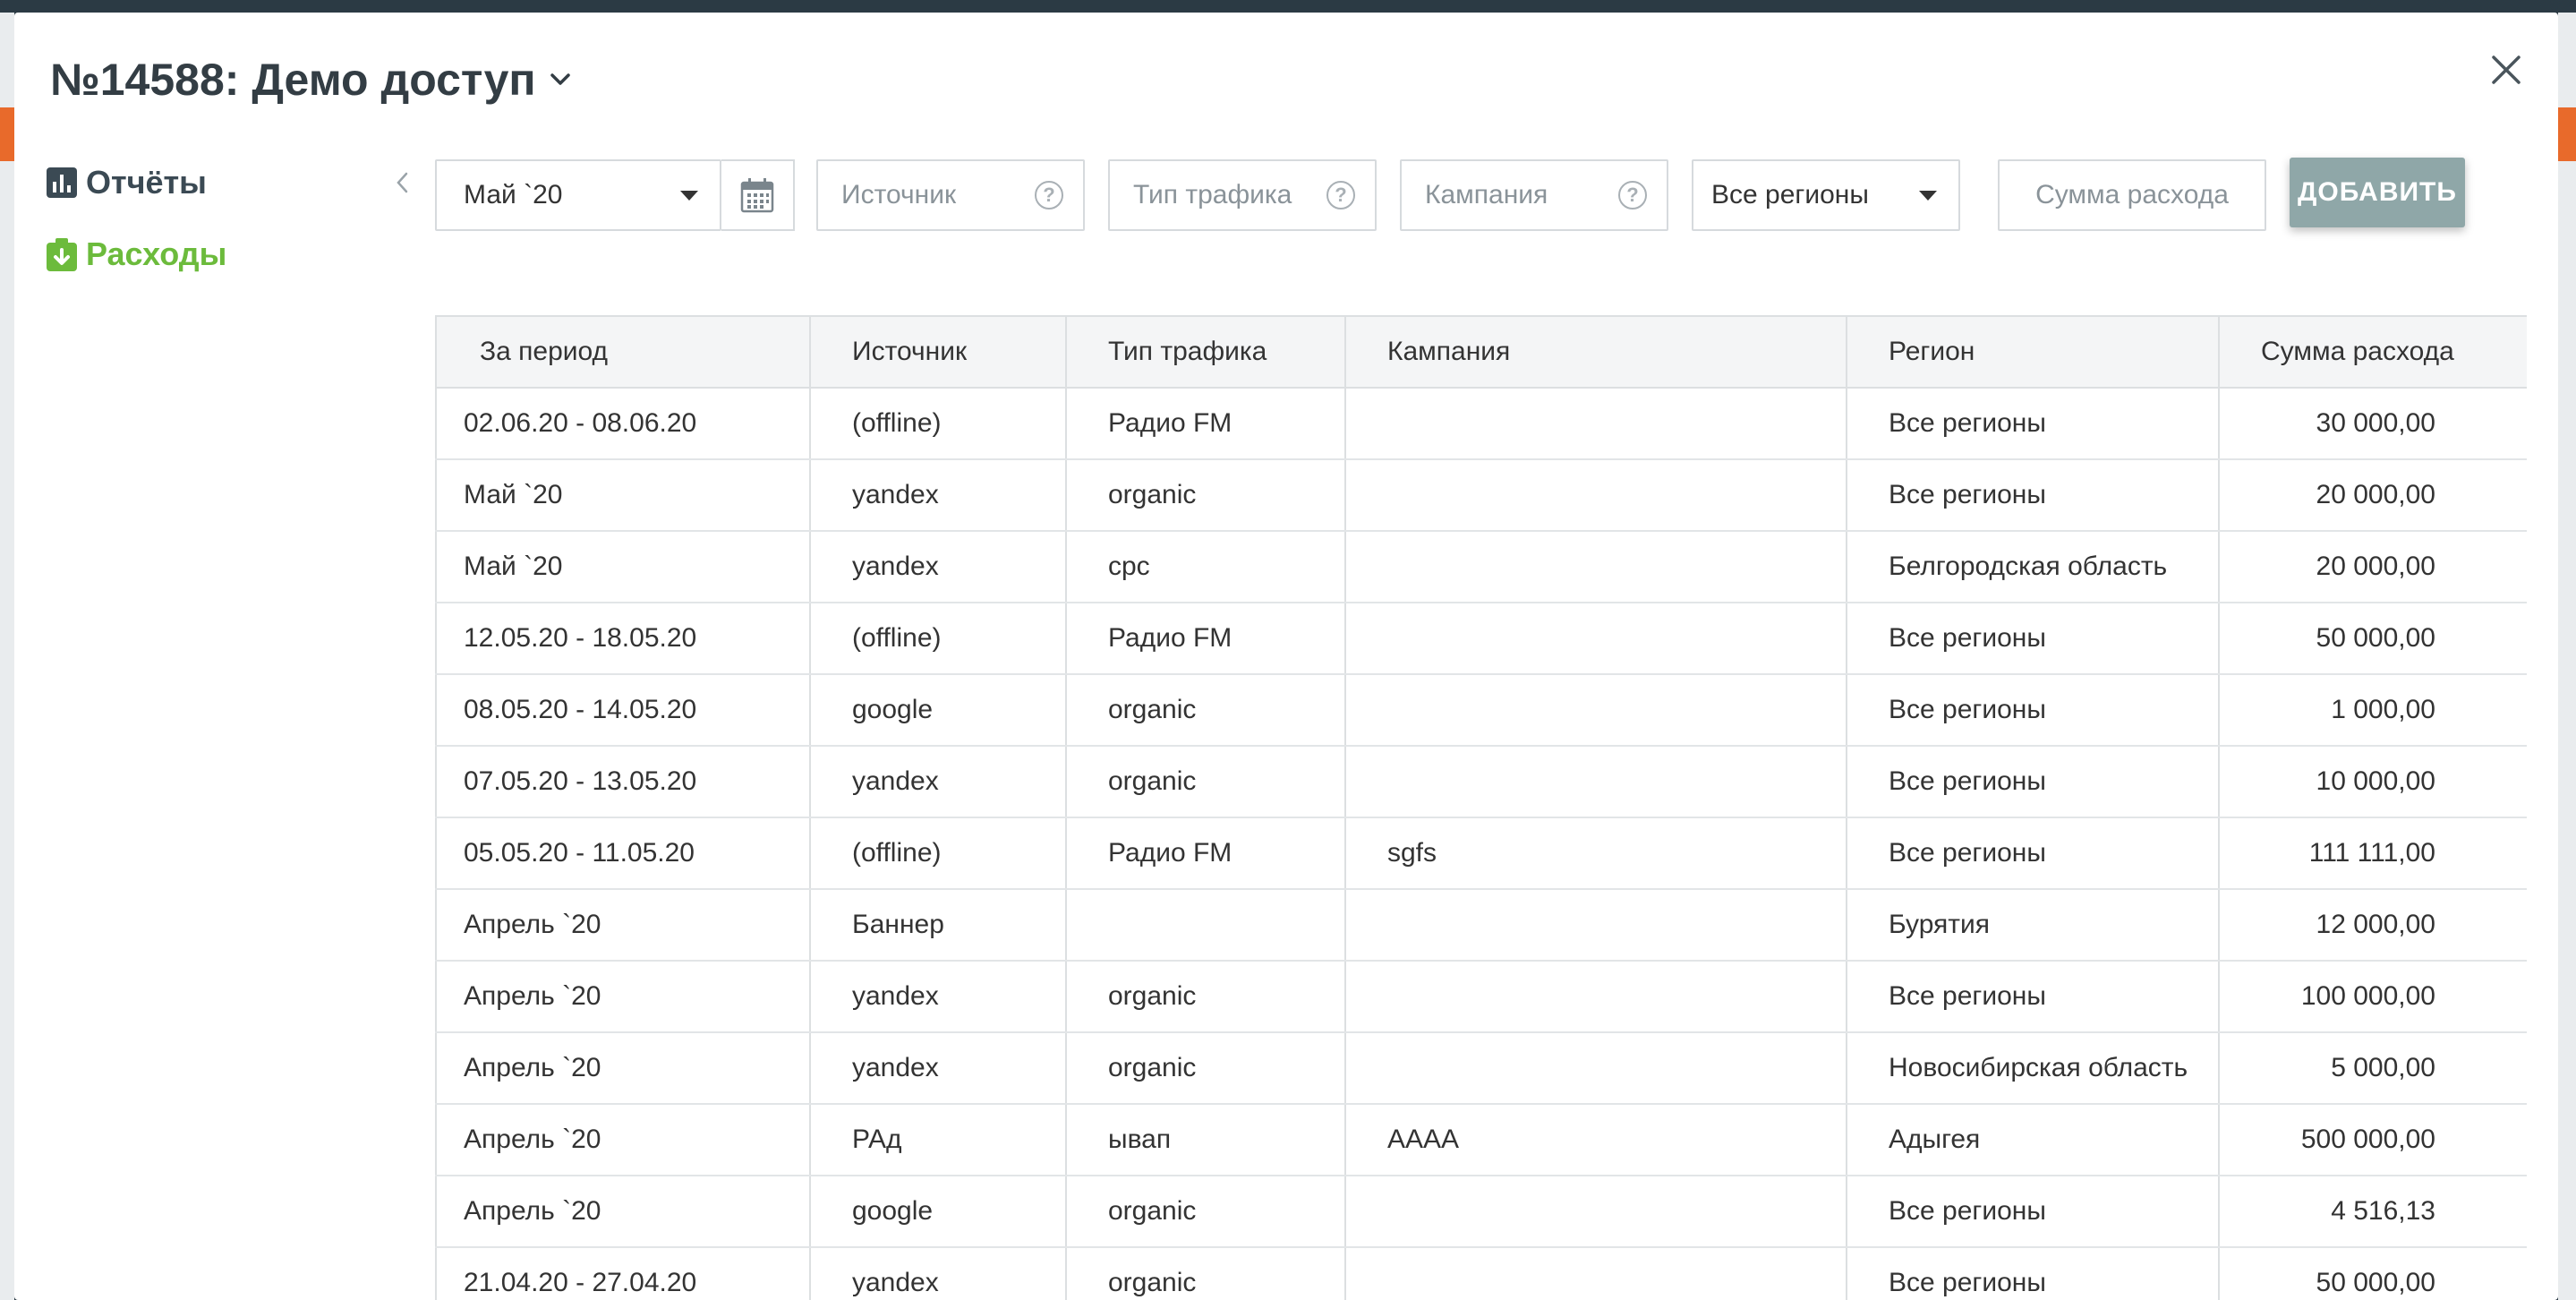  I want to click on amount-placeholder: Сумма расхода, so click(2132, 195).